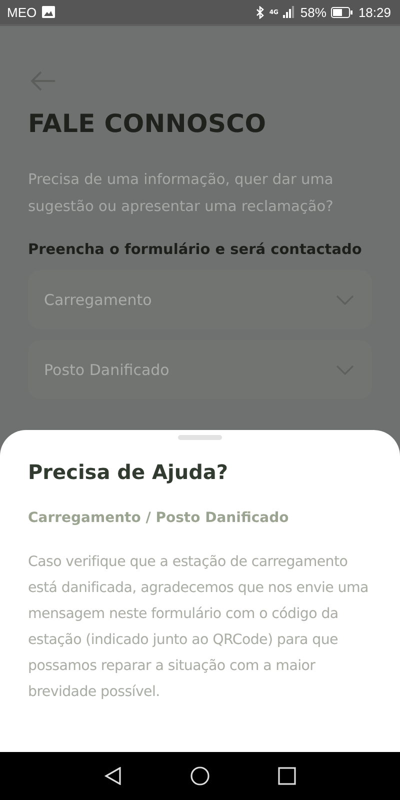 The width and height of the screenshot is (400, 800). I want to click on battery-percent: 58%, so click(313, 12).